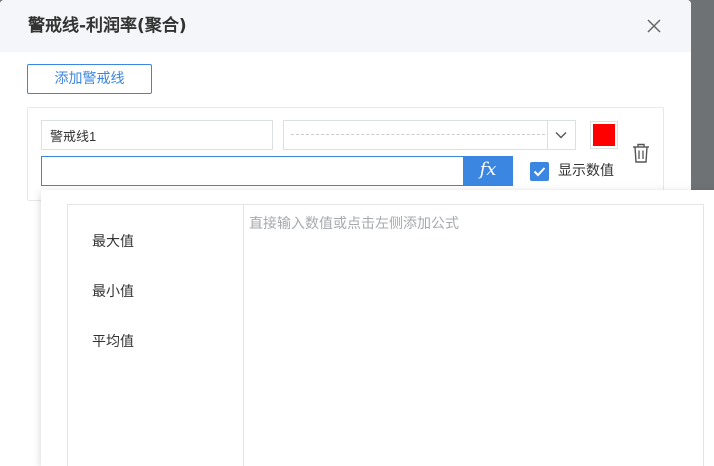 Image resolution: width=714 pixels, height=466 pixels. I want to click on show-value-checkbox, so click(539, 171).